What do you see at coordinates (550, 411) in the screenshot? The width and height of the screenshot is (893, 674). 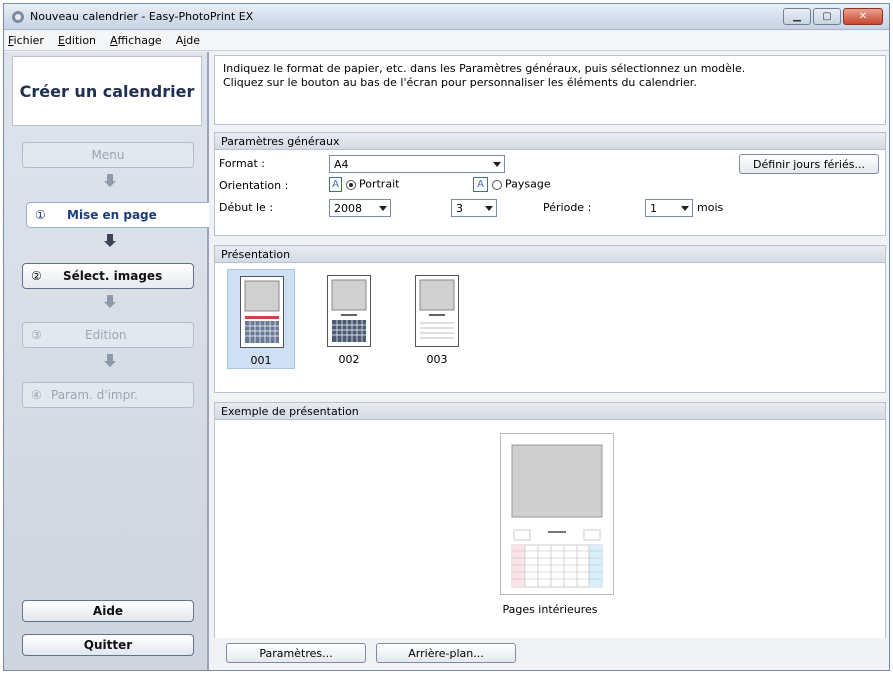 I see `preview-heading: Exemple de présentation` at bounding box center [550, 411].